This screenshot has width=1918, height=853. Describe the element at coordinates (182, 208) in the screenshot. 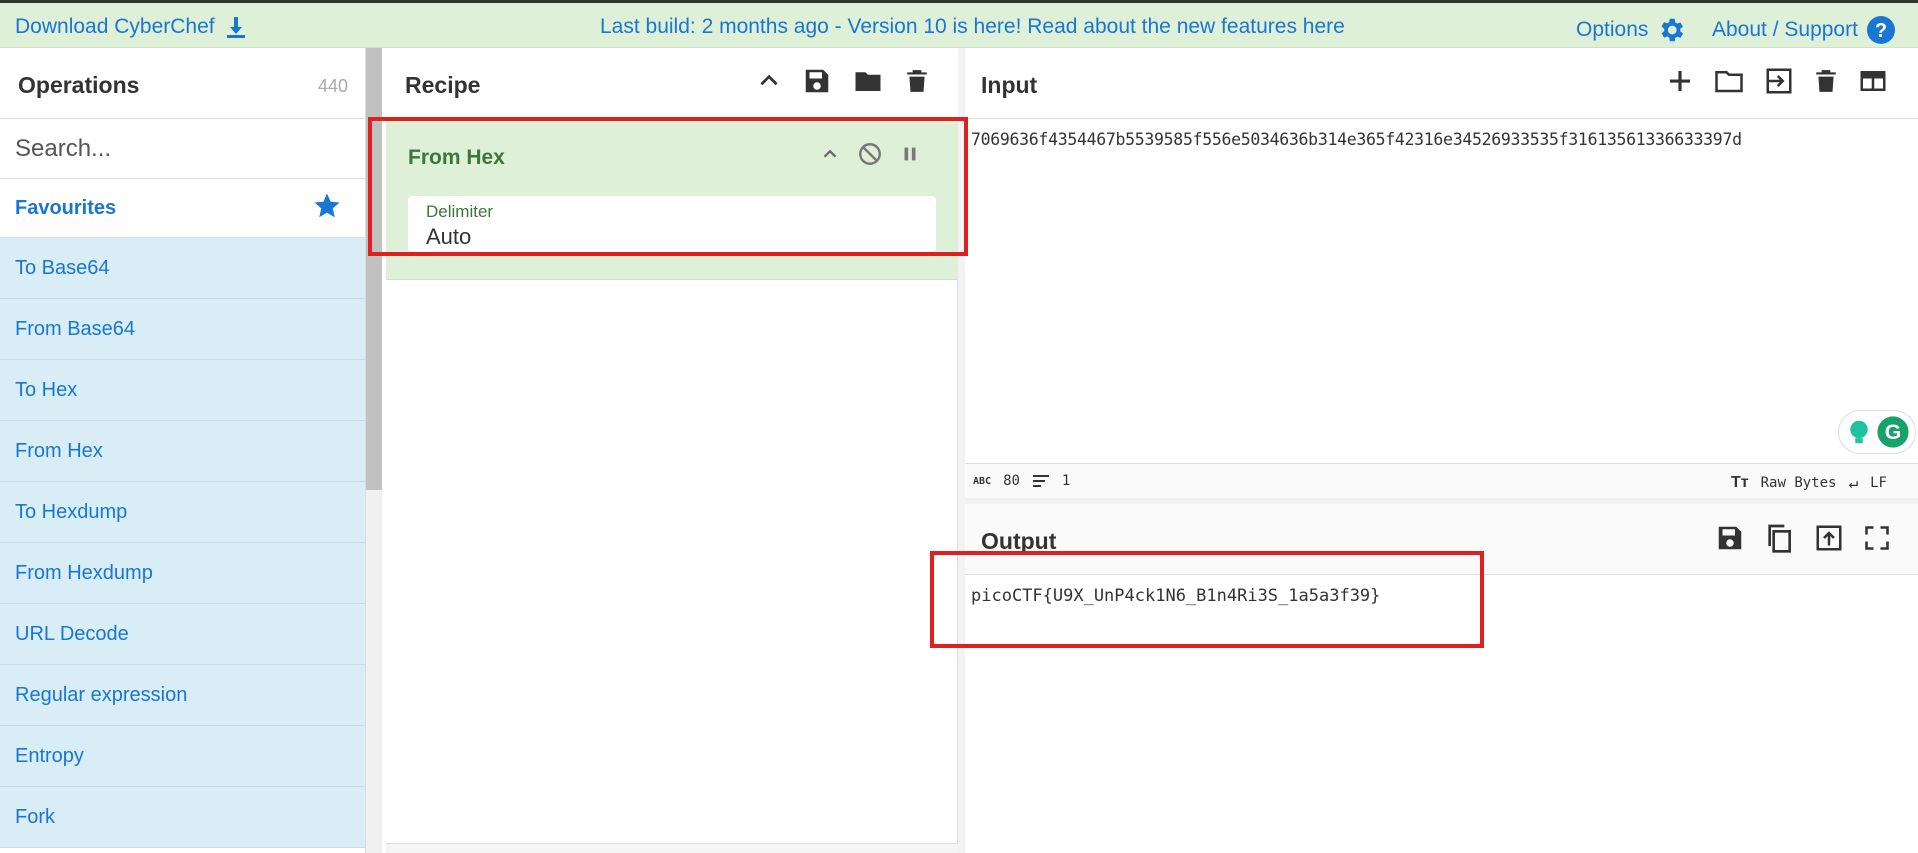

I see `favourites-category: Favourites` at that location.